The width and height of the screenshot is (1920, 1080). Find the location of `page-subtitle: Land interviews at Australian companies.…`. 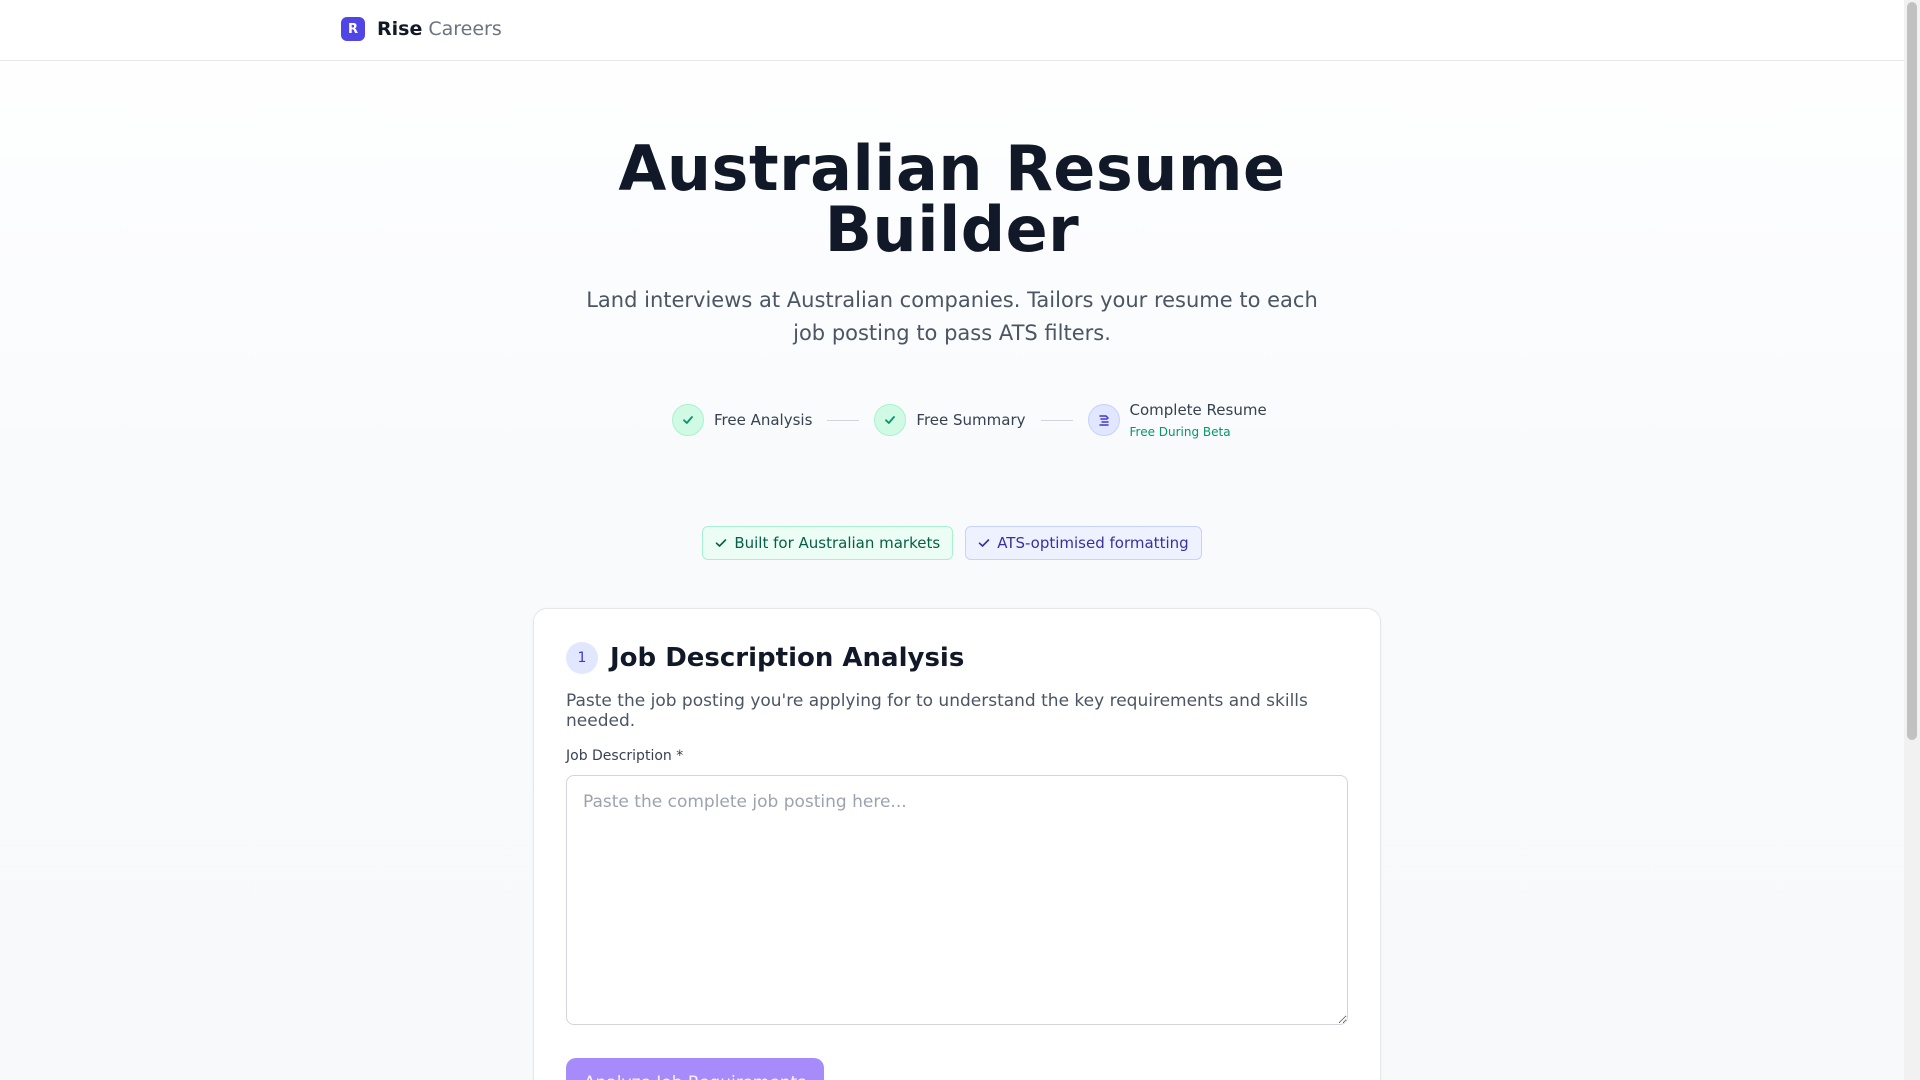

page-subtitle: Land interviews at Australian companies.… is located at coordinates (952, 316).